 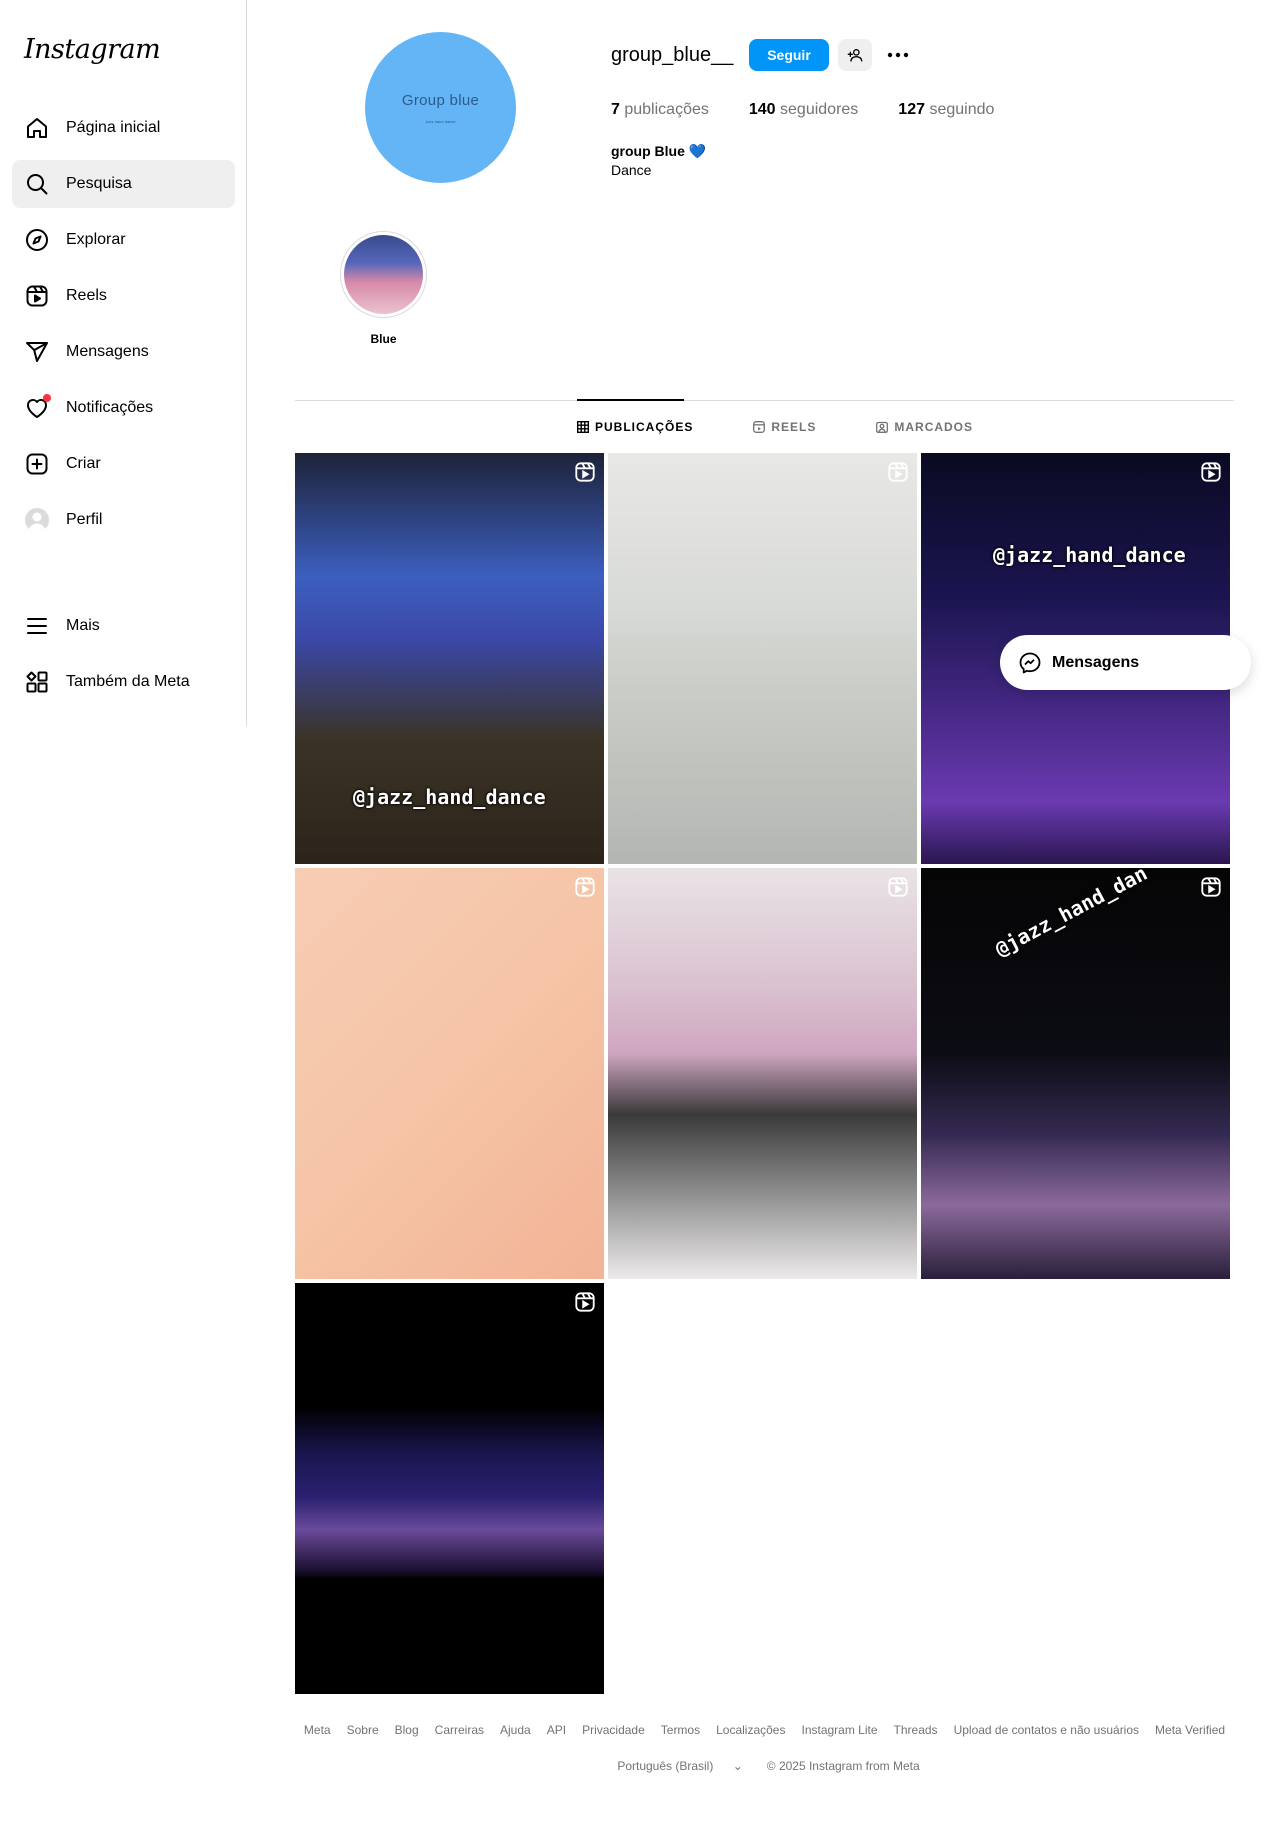 I want to click on profile-picture-title: Group blue, so click(x=440, y=100).